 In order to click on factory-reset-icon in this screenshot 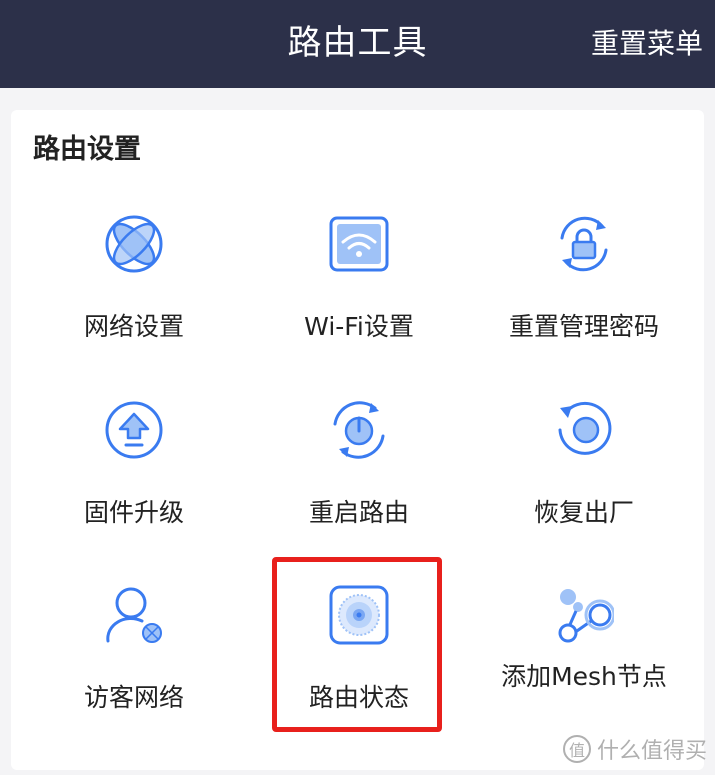, I will do `click(585, 428)`.